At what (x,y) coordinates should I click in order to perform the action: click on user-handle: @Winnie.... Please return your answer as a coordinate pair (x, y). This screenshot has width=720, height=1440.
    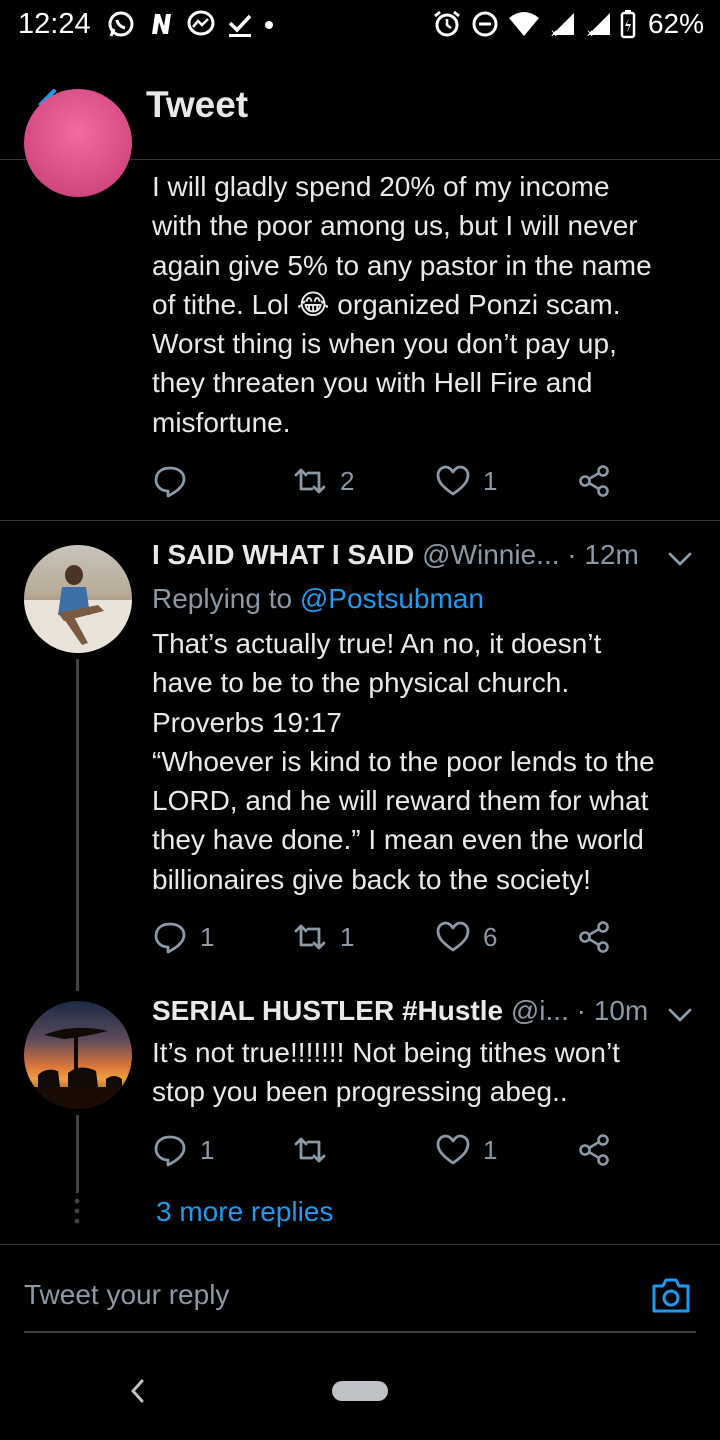
    Looking at the image, I should click on (490, 554).